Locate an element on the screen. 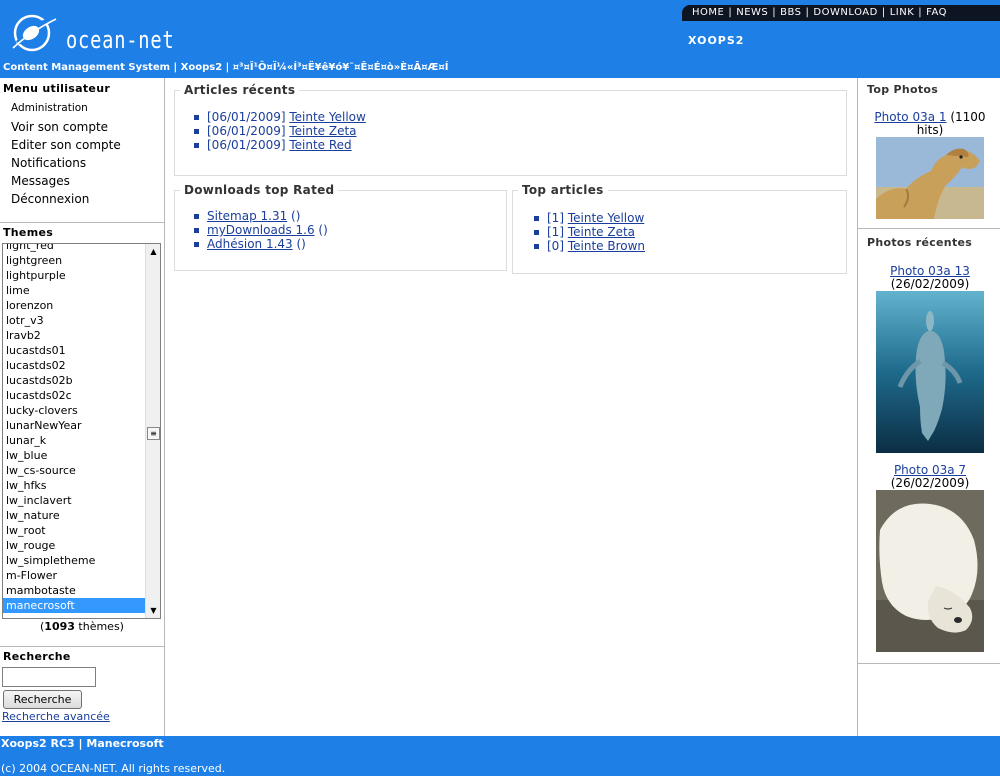 This screenshot has height=776, width=1000. photo-link: Photo 03a 13 is located at coordinates (930, 271).